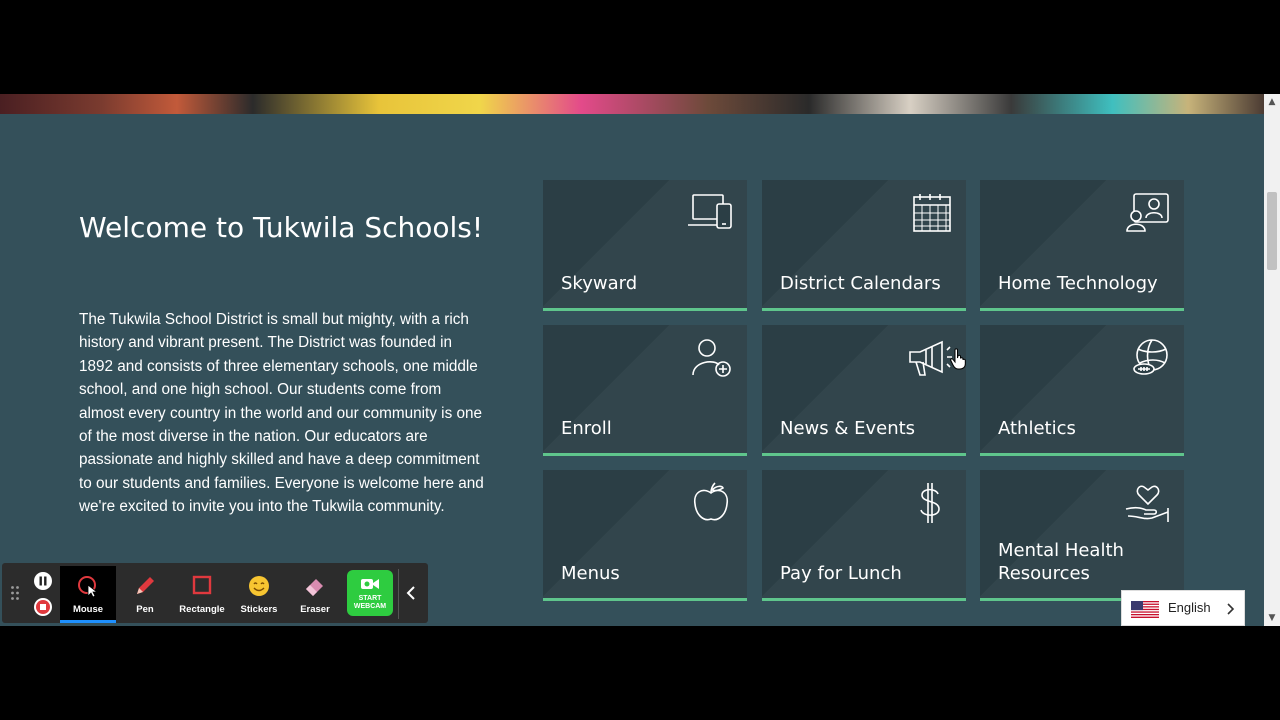  I want to click on collapse-toolbar-icon, so click(411, 593).